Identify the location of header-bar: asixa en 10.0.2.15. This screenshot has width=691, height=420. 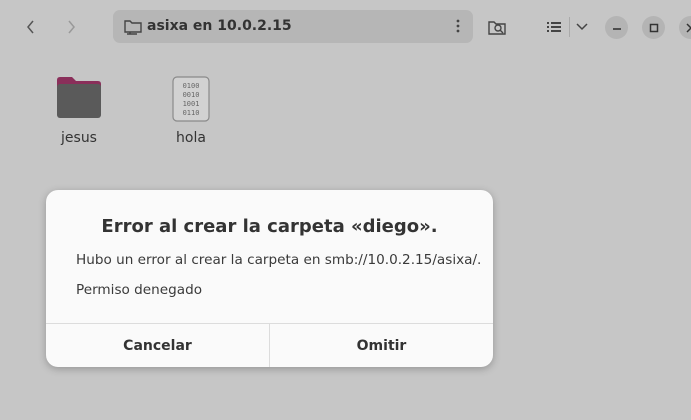
(345, 28).